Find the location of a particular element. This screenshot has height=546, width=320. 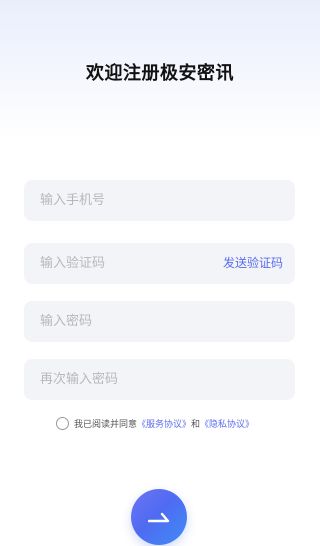

password-field-container is located at coordinates (159, 321).